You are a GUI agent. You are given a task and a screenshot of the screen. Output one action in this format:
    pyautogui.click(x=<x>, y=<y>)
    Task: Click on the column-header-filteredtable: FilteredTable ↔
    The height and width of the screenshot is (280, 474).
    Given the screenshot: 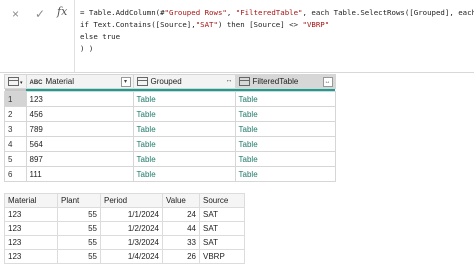 What is the action you would take?
    pyautogui.click(x=285, y=81)
    